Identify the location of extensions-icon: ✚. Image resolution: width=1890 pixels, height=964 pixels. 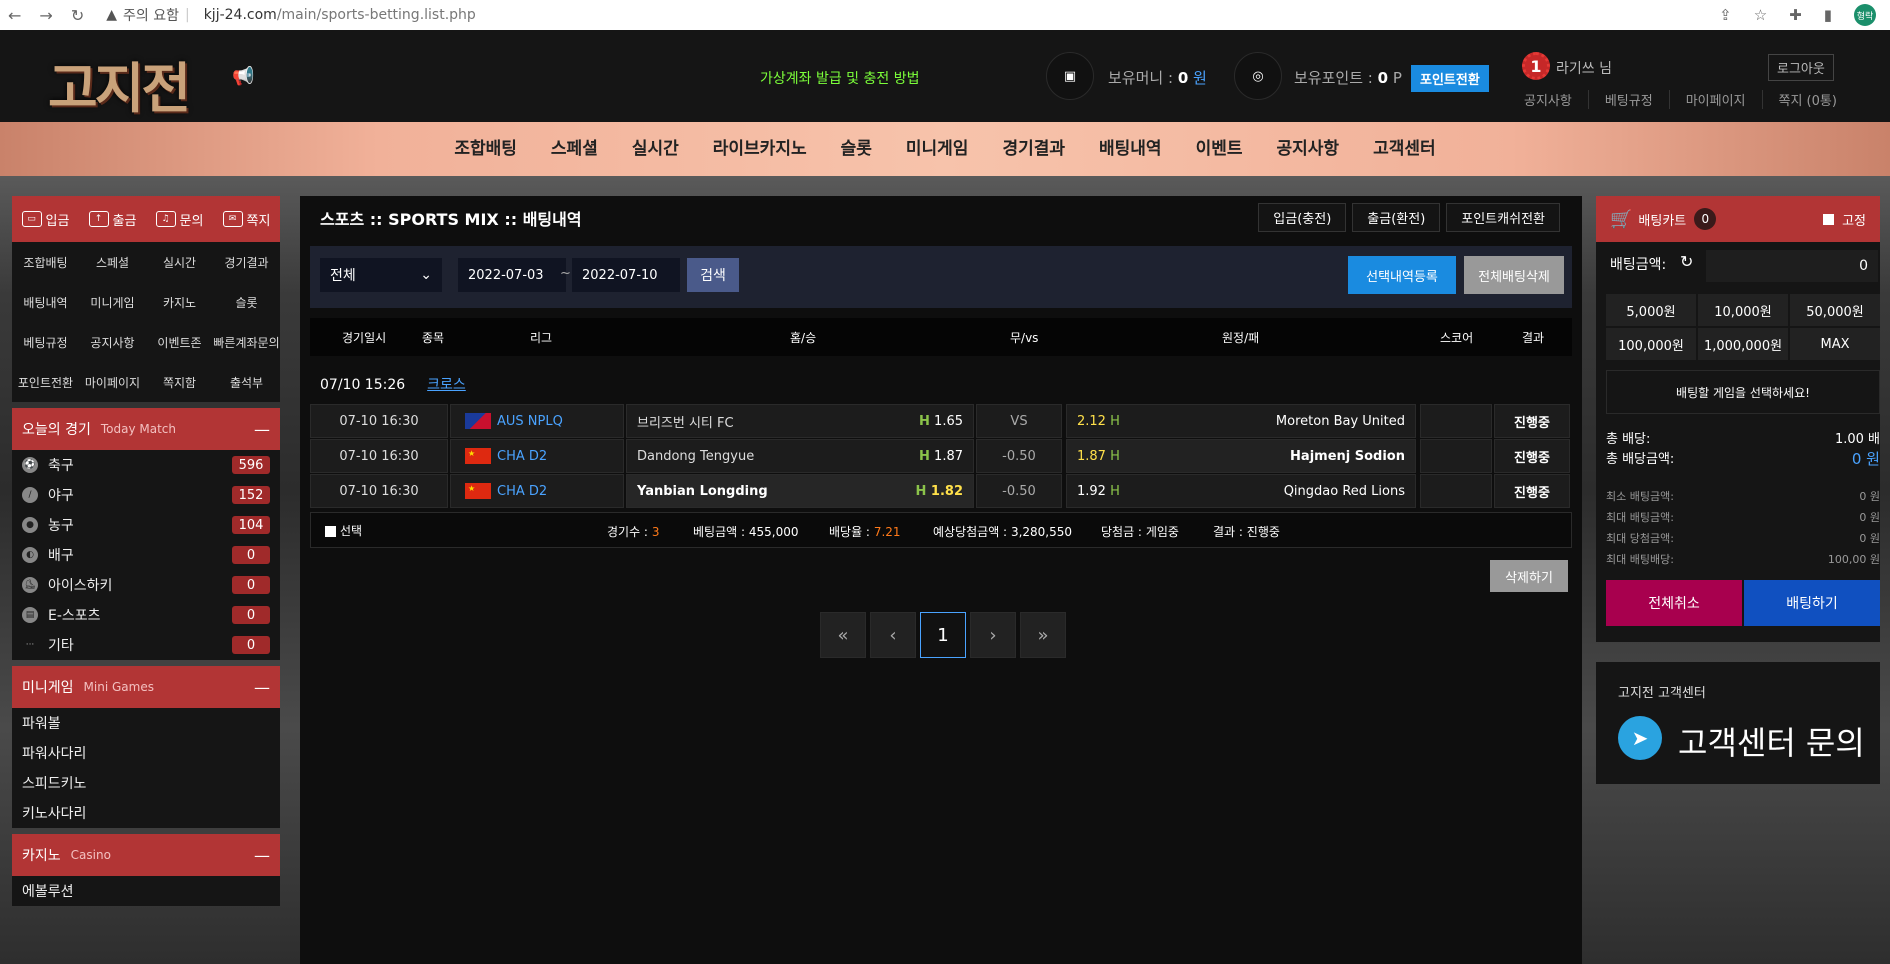
(1795, 15).